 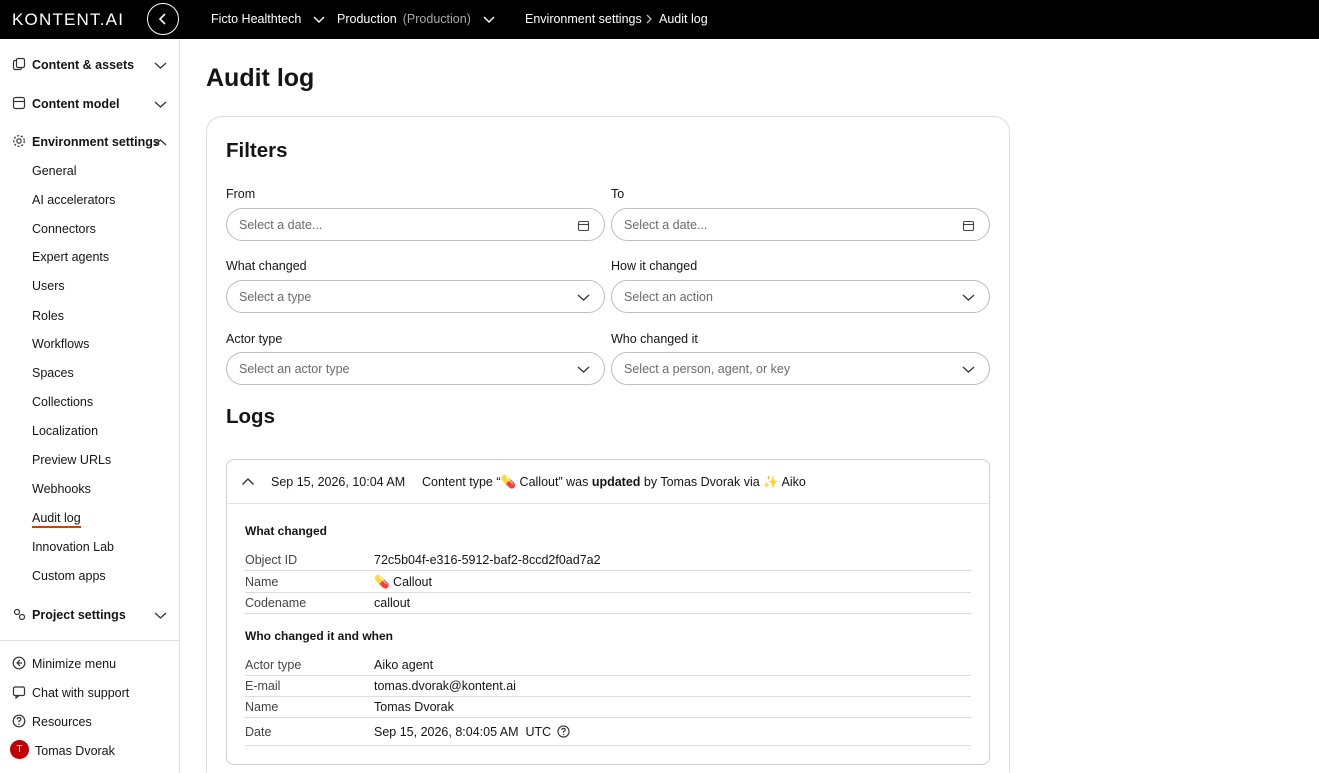 What do you see at coordinates (19, 749) in the screenshot?
I see `avatar: T` at bounding box center [19, 749].